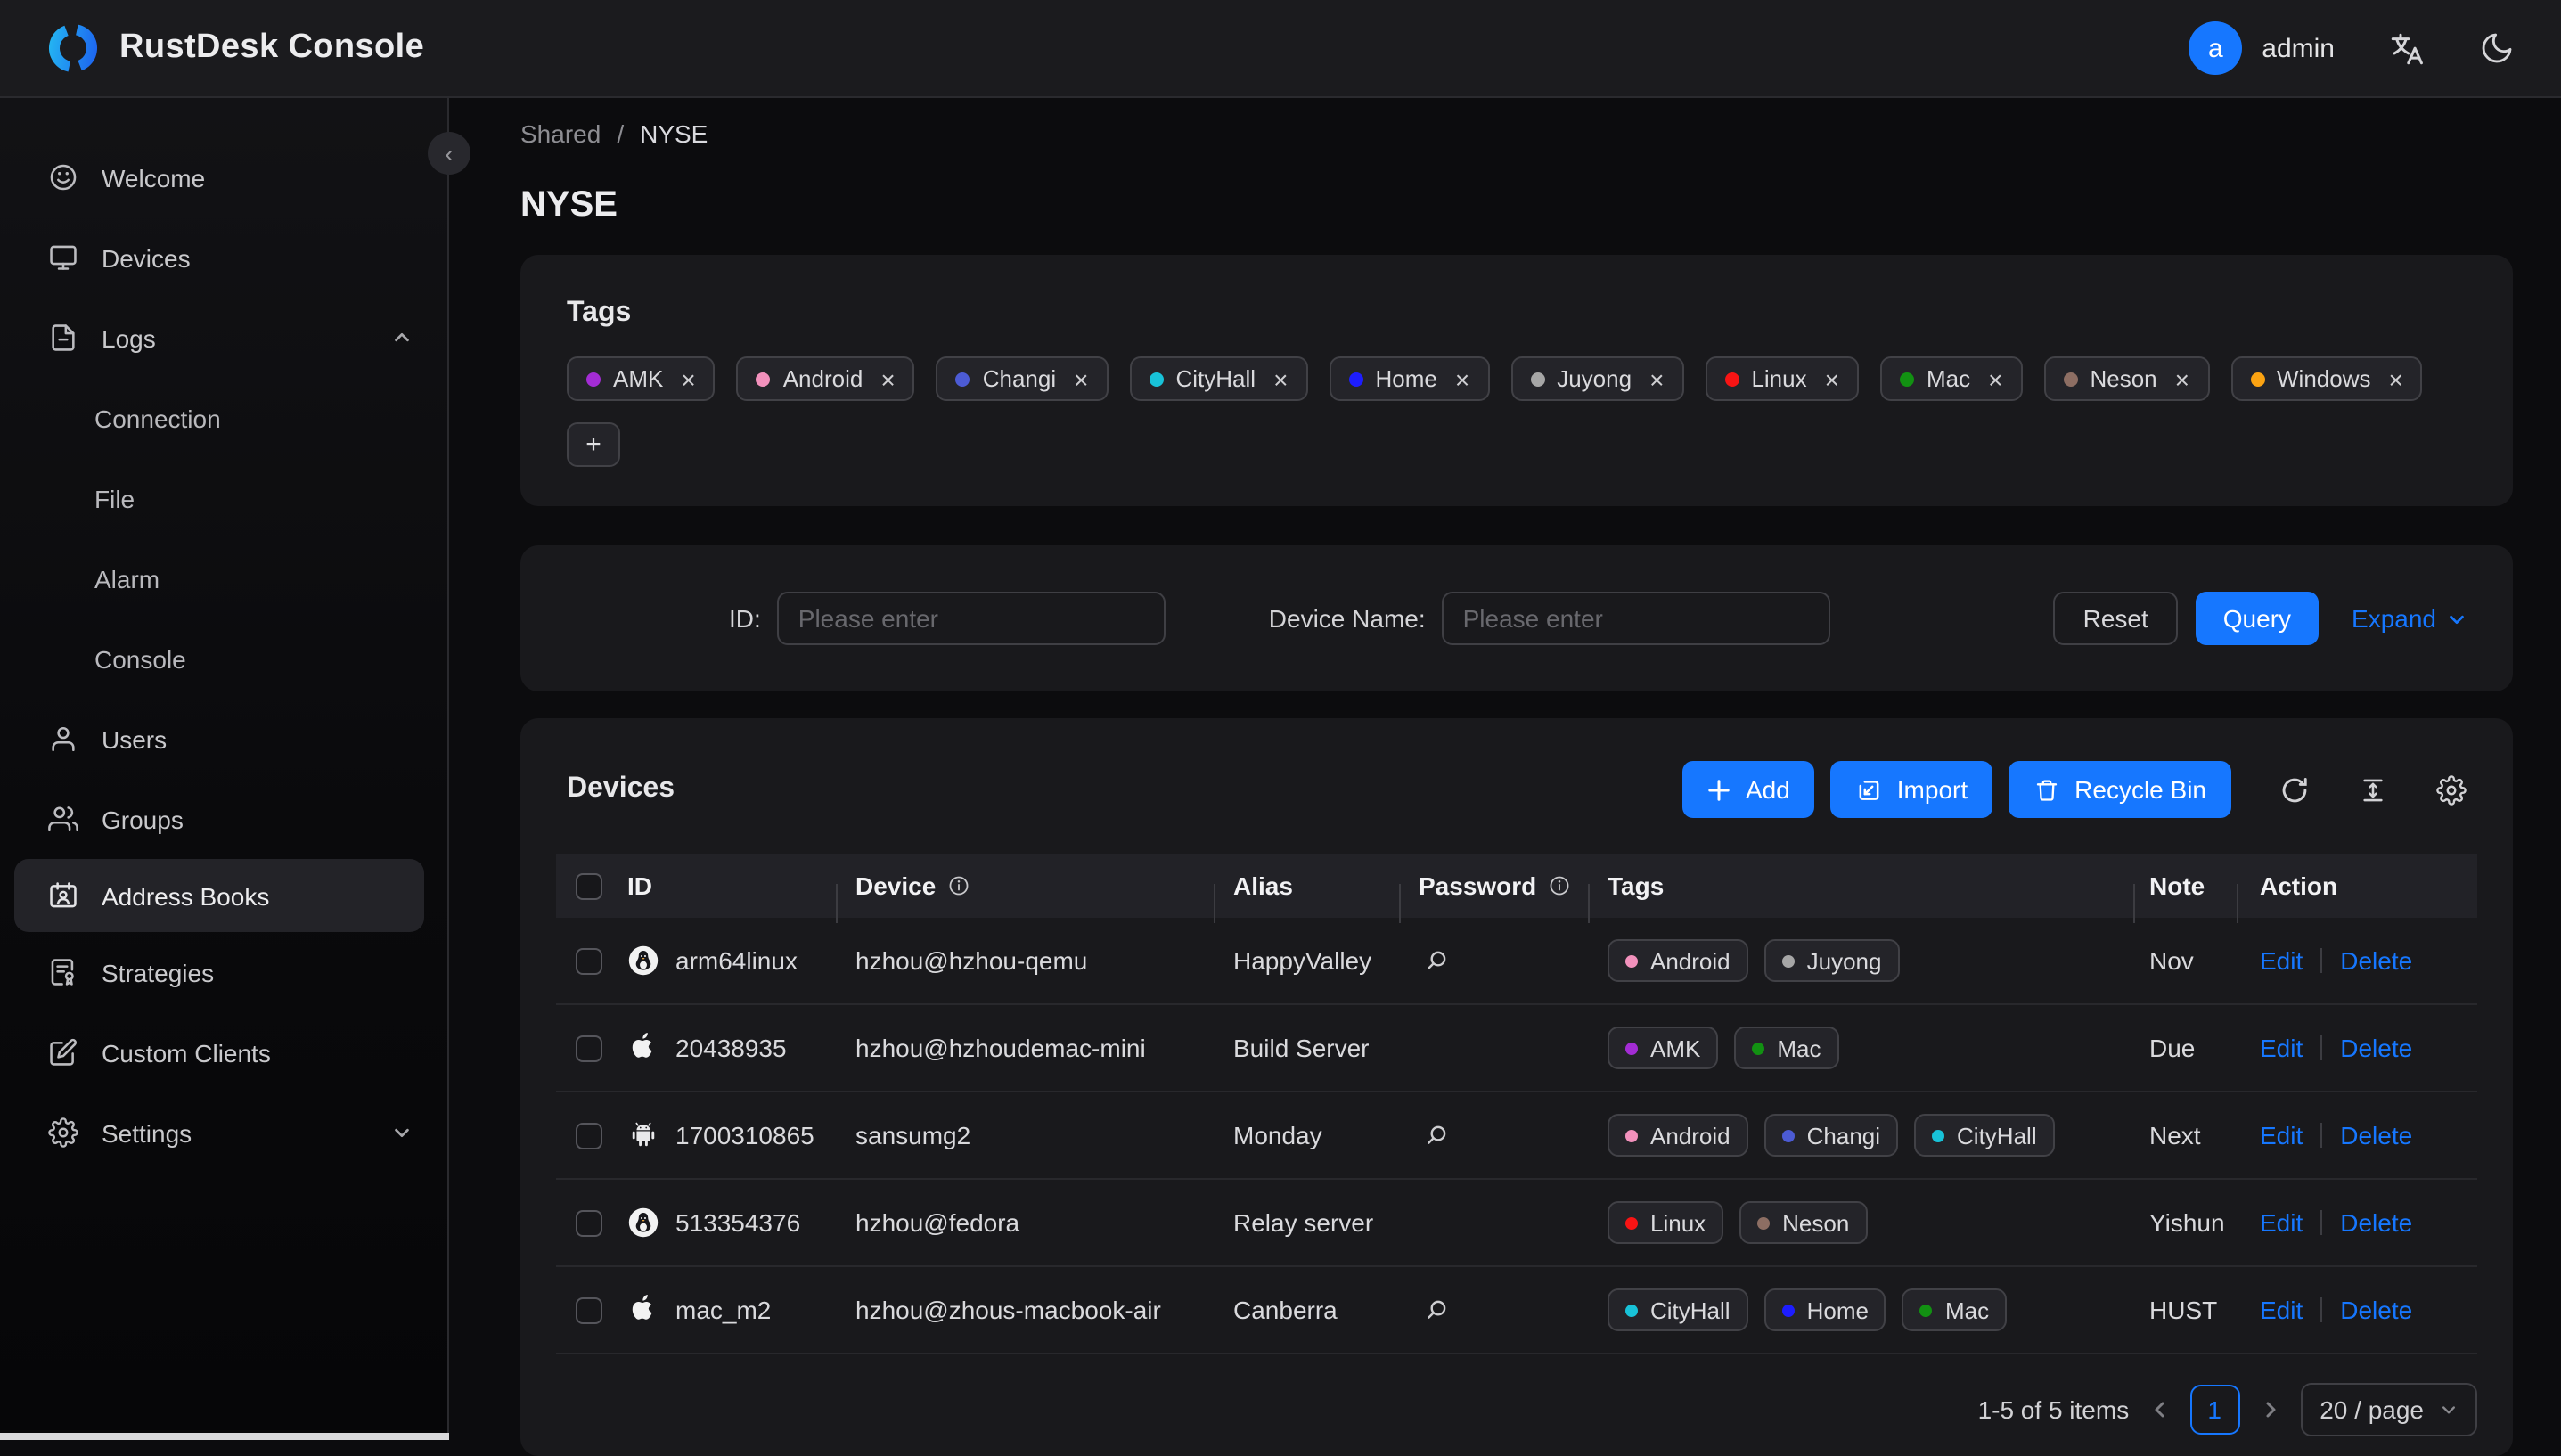 The height and width of the screenshot is (1456, 2561). Describe the element at coordinates (593, 444) in the screenshot. I see `add-tag-button: +` at that location.